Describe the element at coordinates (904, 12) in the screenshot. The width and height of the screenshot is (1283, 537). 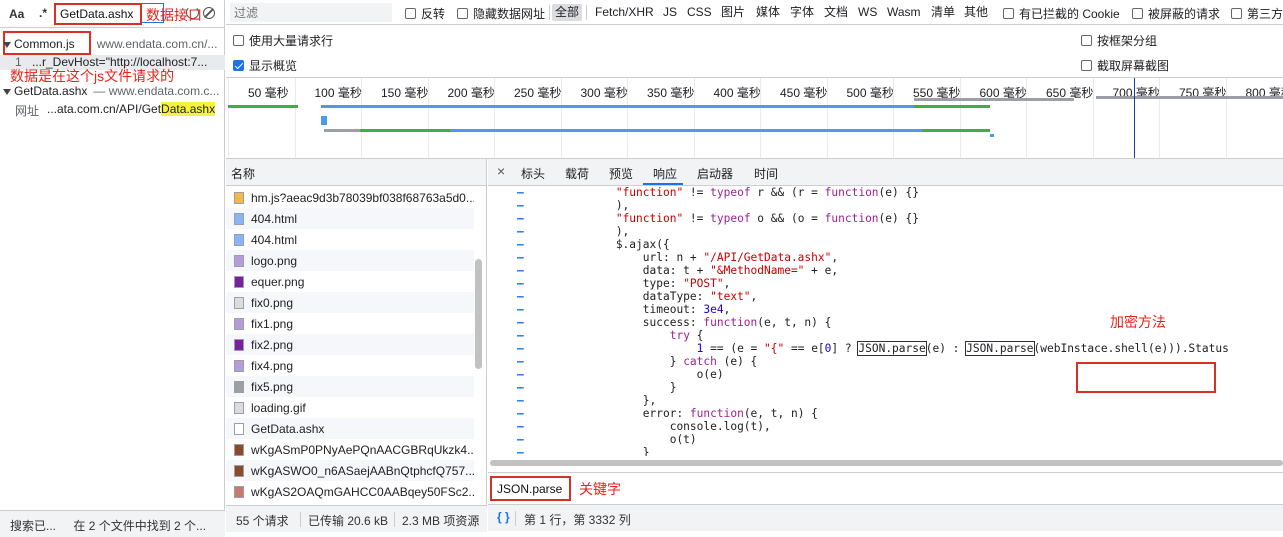
I see `type-filter-wasm: Wasm` at that location.